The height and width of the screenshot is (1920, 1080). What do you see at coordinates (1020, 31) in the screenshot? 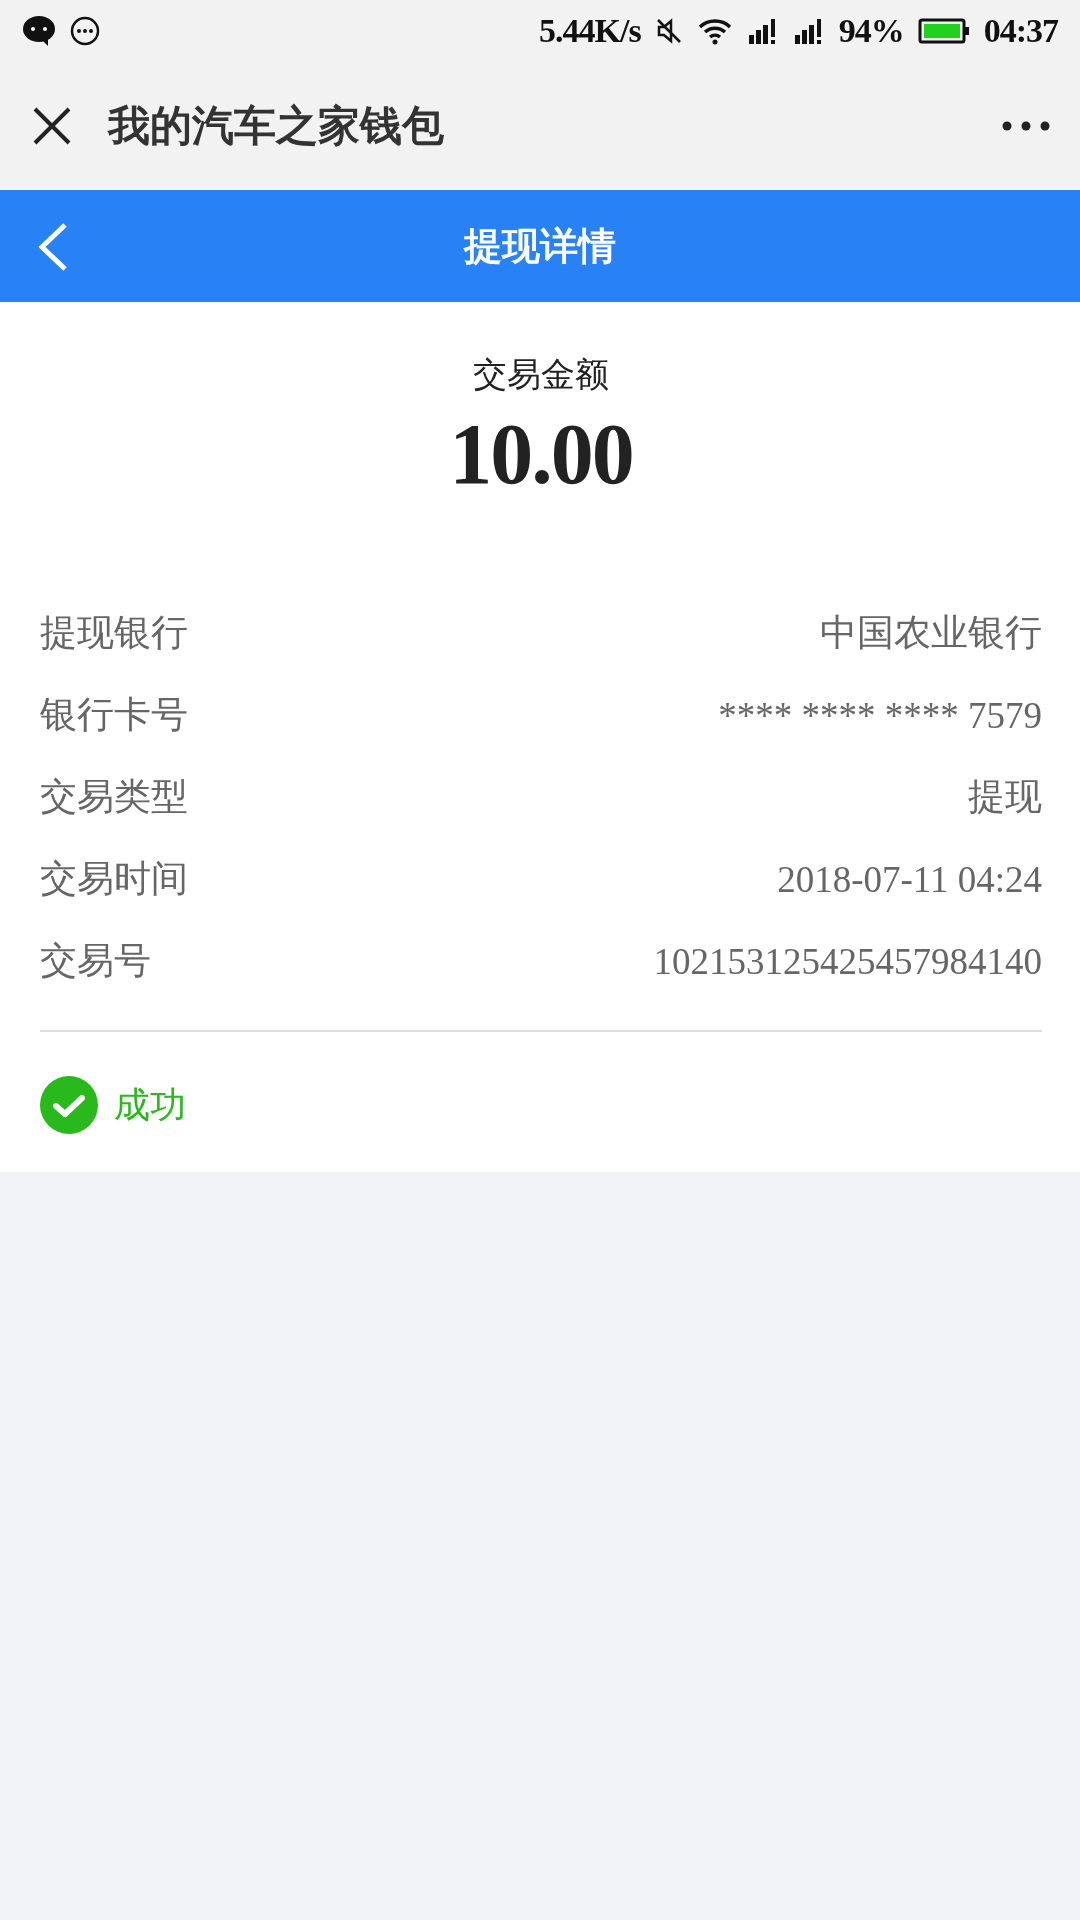
I see `clock-time: 04:37` at bounding box center [1020, 31].